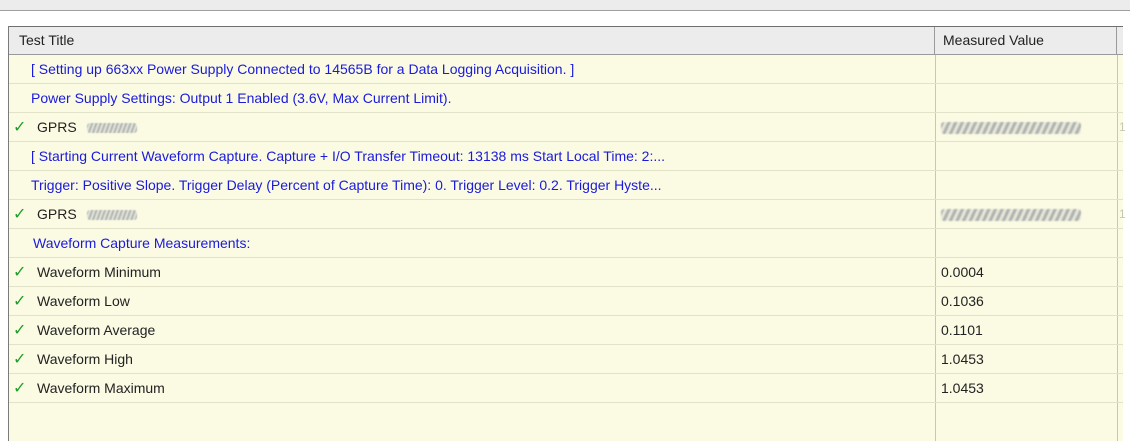  I want to click on table-row: ✓ Waveform Minimum 0.0004, so click(566, 272).